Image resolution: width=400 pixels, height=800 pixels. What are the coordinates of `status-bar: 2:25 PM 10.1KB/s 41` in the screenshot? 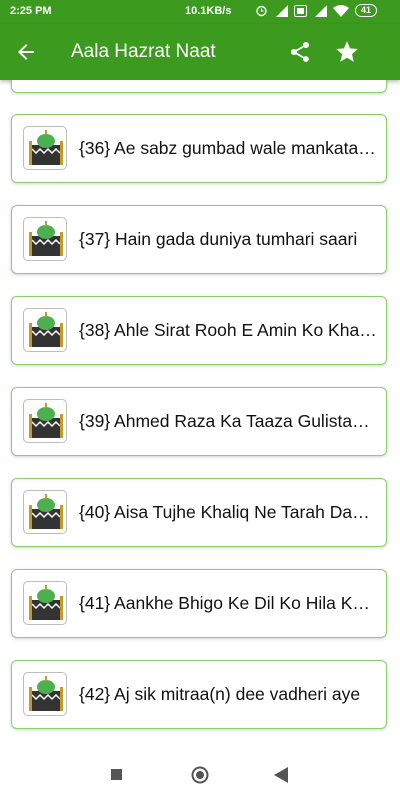 It's located at (200, 12).